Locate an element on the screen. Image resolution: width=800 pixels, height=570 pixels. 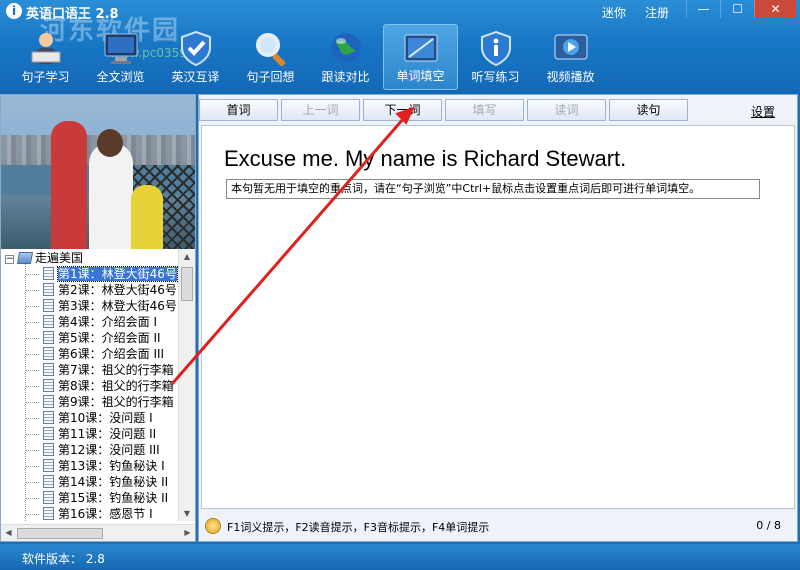
lesson-item: 第12课：没问题 III is located at coordinates (90, 450).